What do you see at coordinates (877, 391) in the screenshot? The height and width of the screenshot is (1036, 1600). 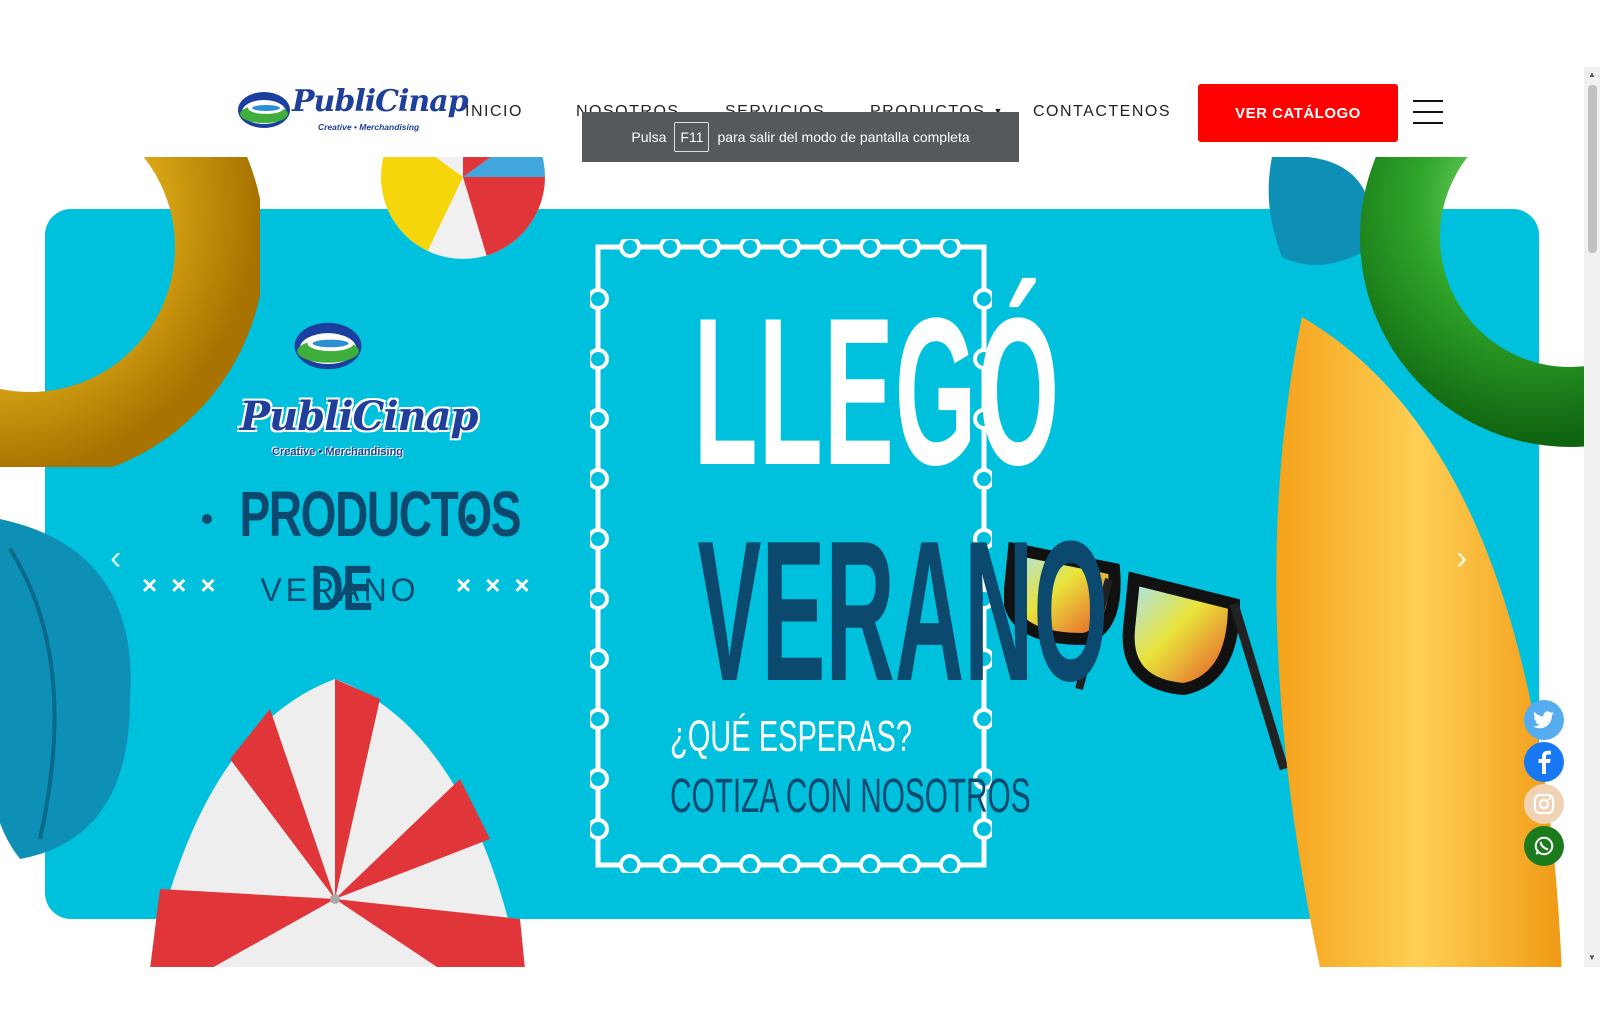 I see `headline-llego: LLEGÓ` at bounding box center [877, 391].